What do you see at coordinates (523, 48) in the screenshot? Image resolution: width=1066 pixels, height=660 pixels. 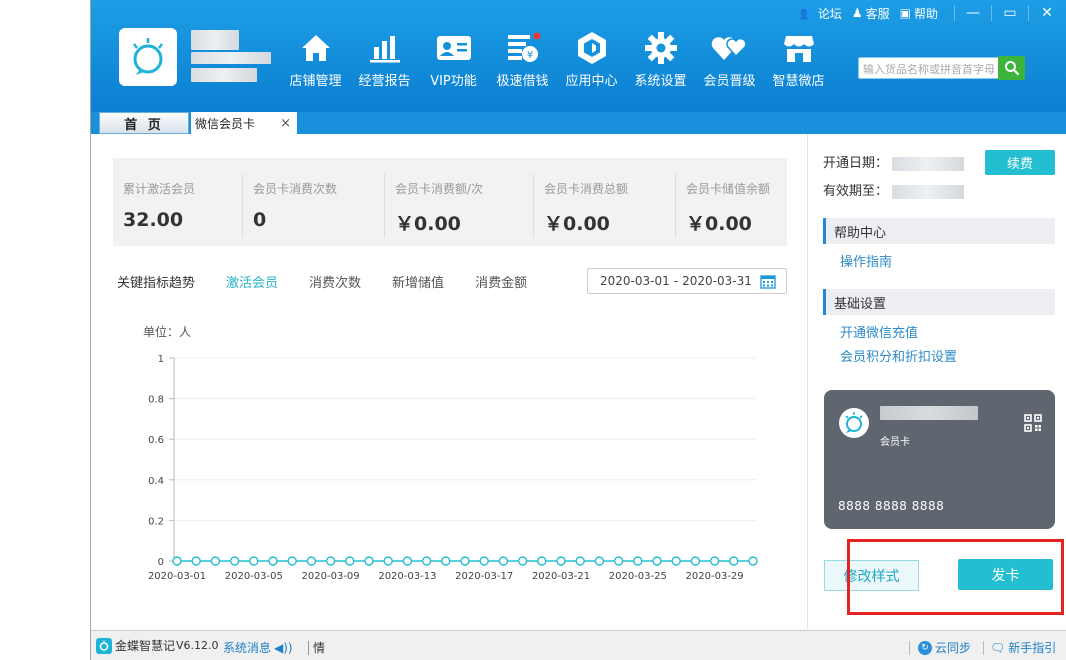 I see `money-icon: ¥` at bounding box center [523, 48].